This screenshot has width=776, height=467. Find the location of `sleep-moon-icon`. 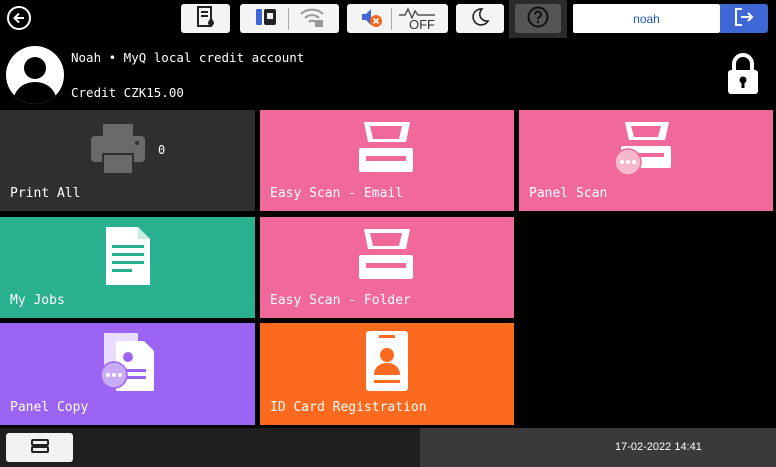

sleep-moon-icon is located at coordinates (480, 18).